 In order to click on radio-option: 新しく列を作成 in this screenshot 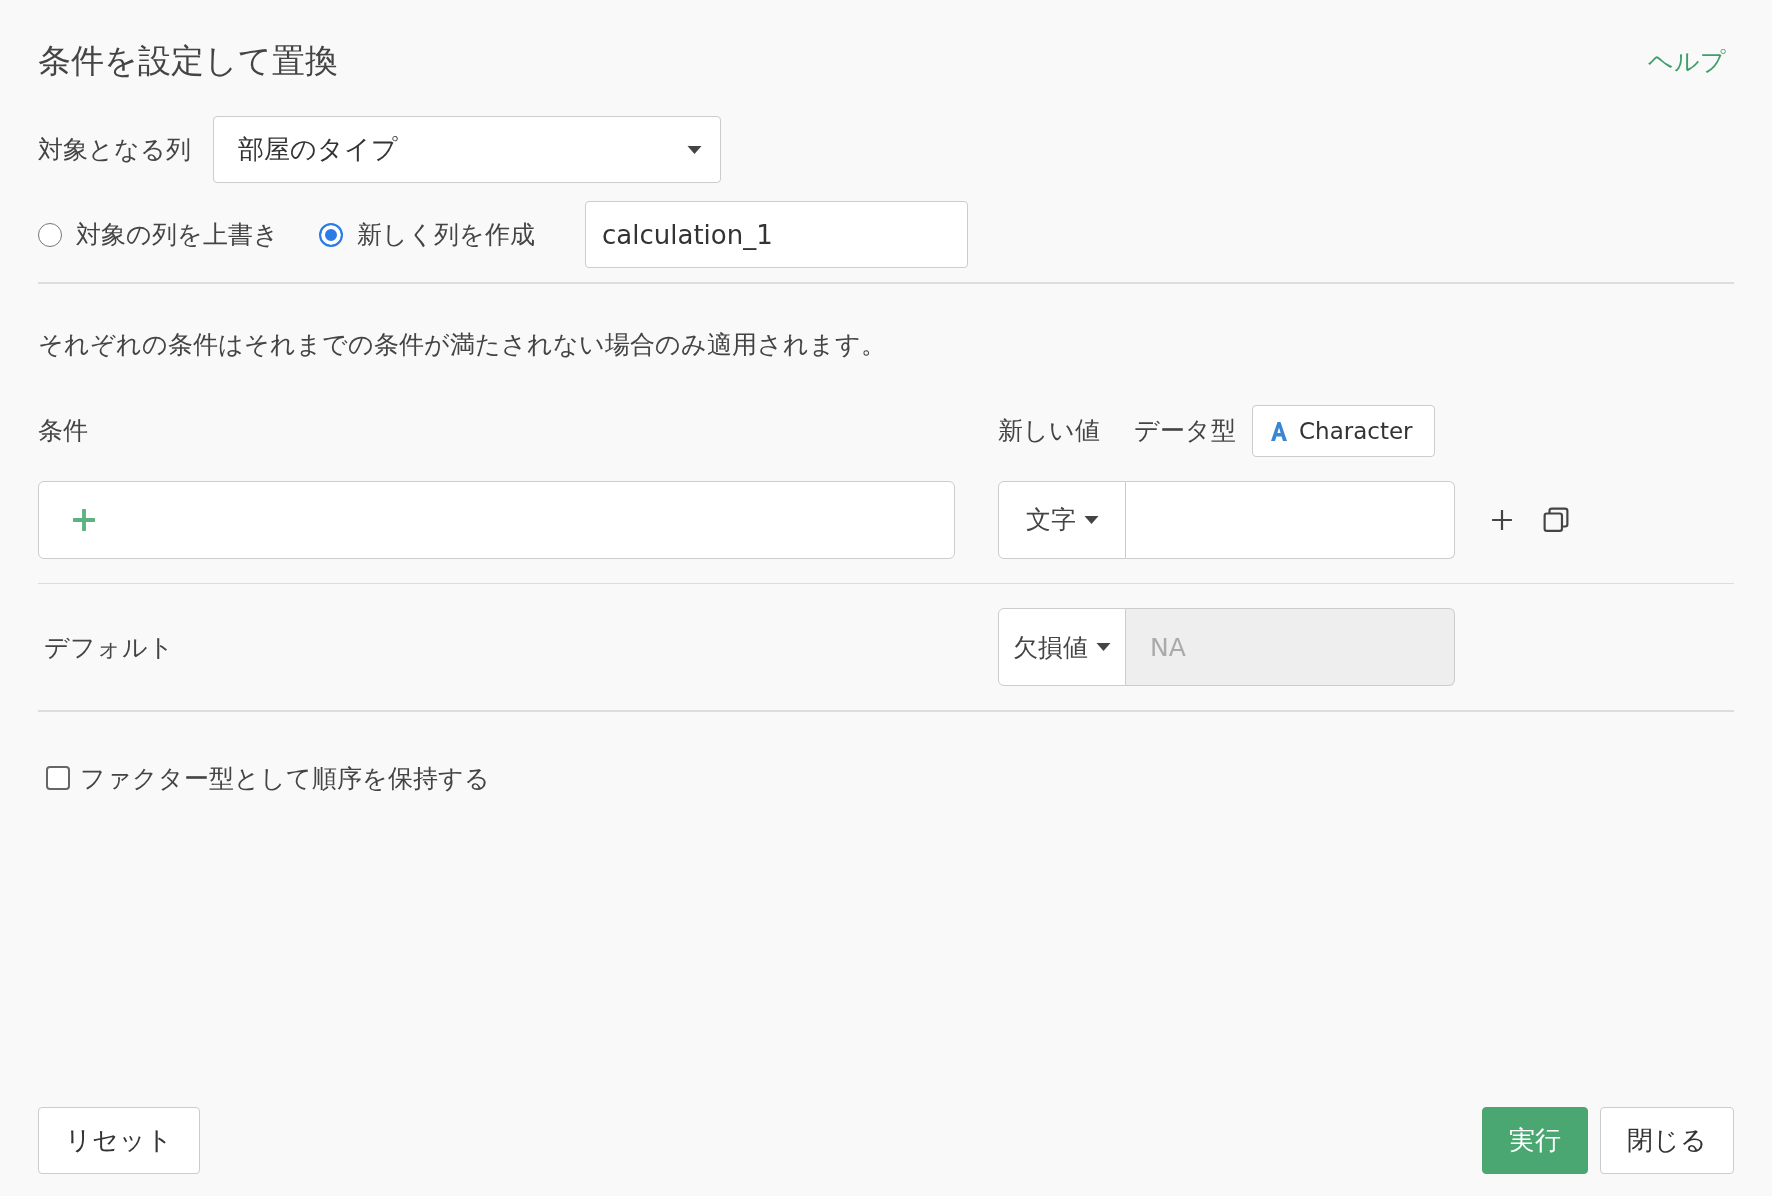, I will do `click(427, 234)`.